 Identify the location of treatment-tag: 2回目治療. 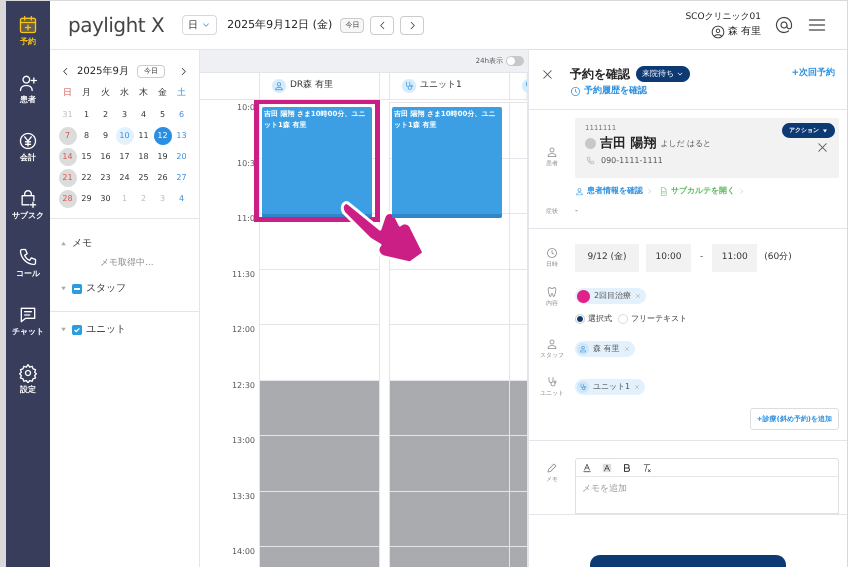
(610, 296).